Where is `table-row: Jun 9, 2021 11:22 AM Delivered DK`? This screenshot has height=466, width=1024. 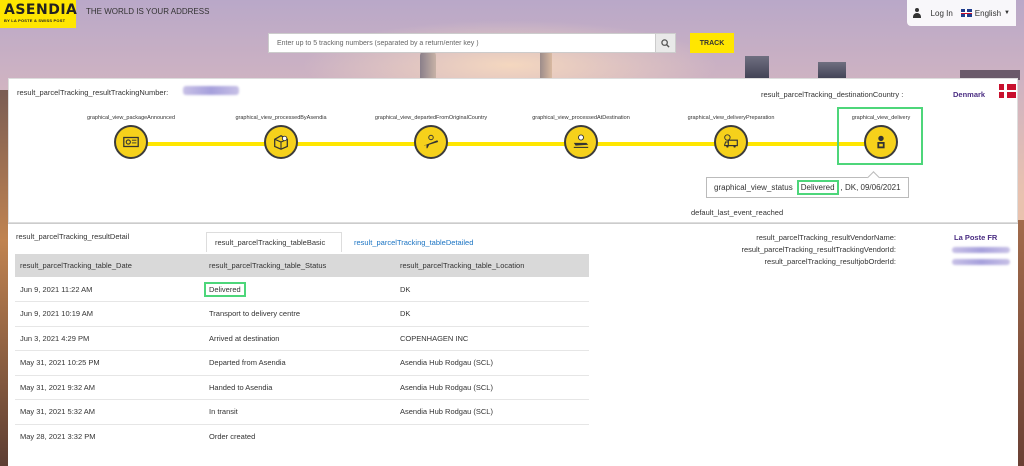 table-row: Jun 9, 2021 11:22 AM Delivered DK is located at coordinates (302, 289).